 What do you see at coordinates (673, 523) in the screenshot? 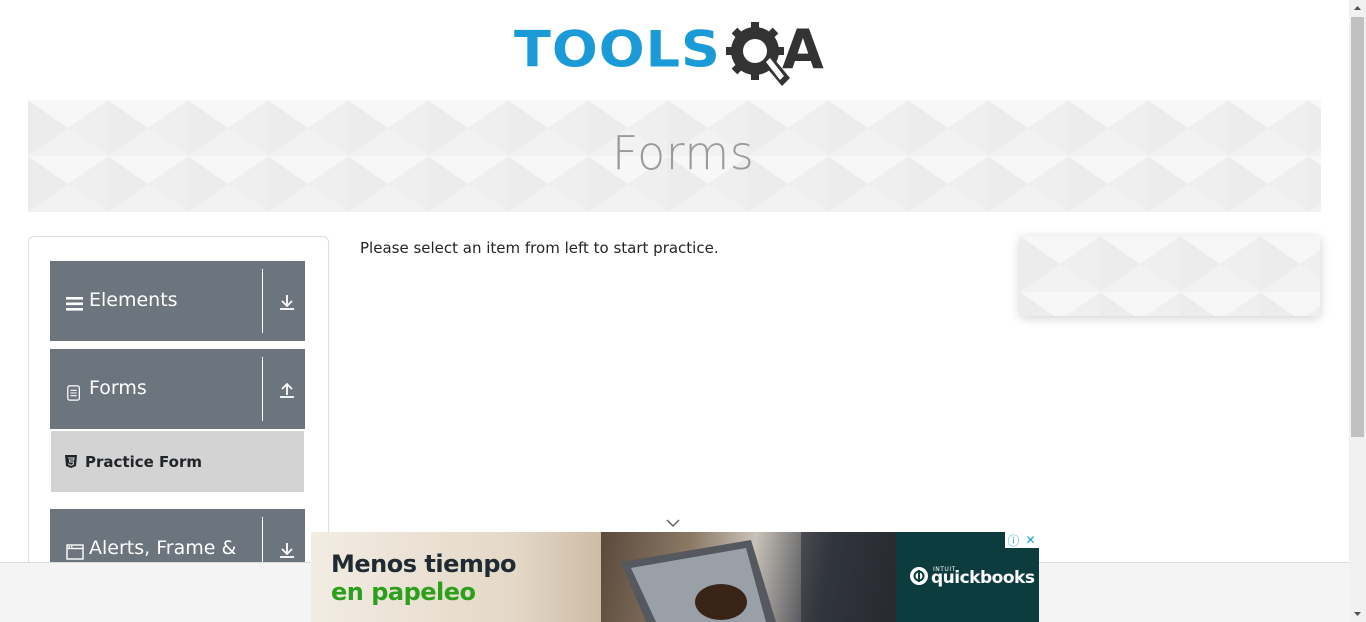
I see `chevron-down-icon` at bounding box center [673, 523].